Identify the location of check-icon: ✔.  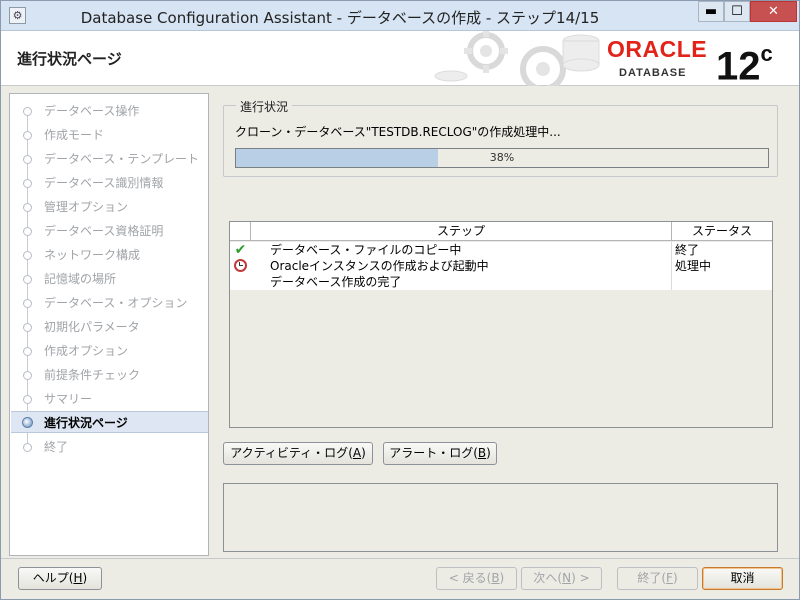
(240, 250).